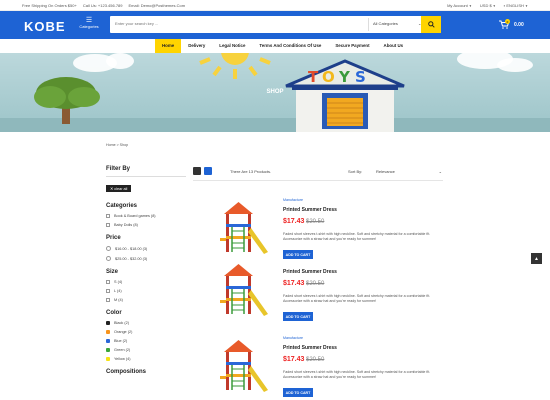 The image size is (550, 400). What do you see at coordinates (168, 46) in the screenshot?
I see `nav-item-home: Home` at bounding box center [168, 46].